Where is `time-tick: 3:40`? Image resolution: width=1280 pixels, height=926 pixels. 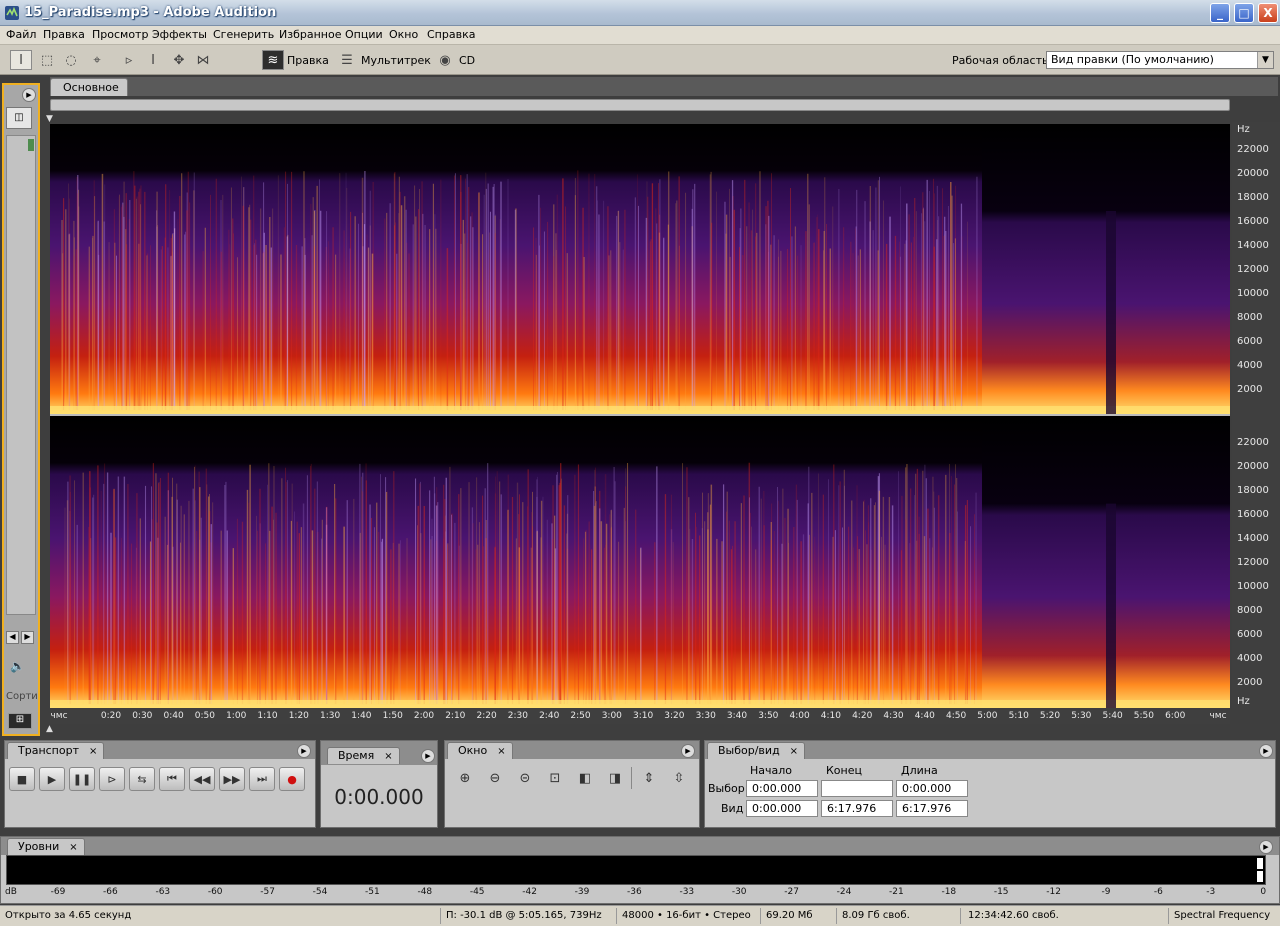 time-tick: 3:40 is located at coordinates (737, 716).